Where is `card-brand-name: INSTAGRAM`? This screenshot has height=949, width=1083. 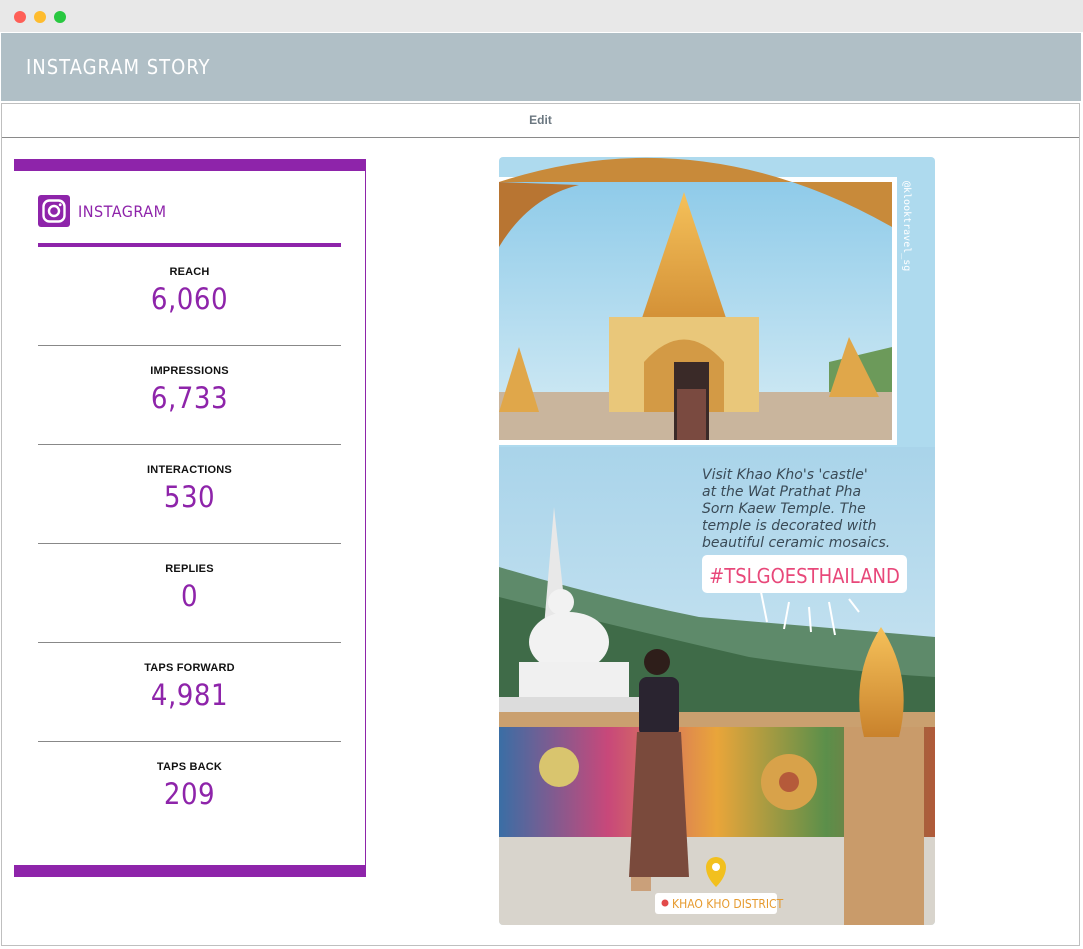 card-brand-name: INSTAGRAM is located at coordinates (122, 211).